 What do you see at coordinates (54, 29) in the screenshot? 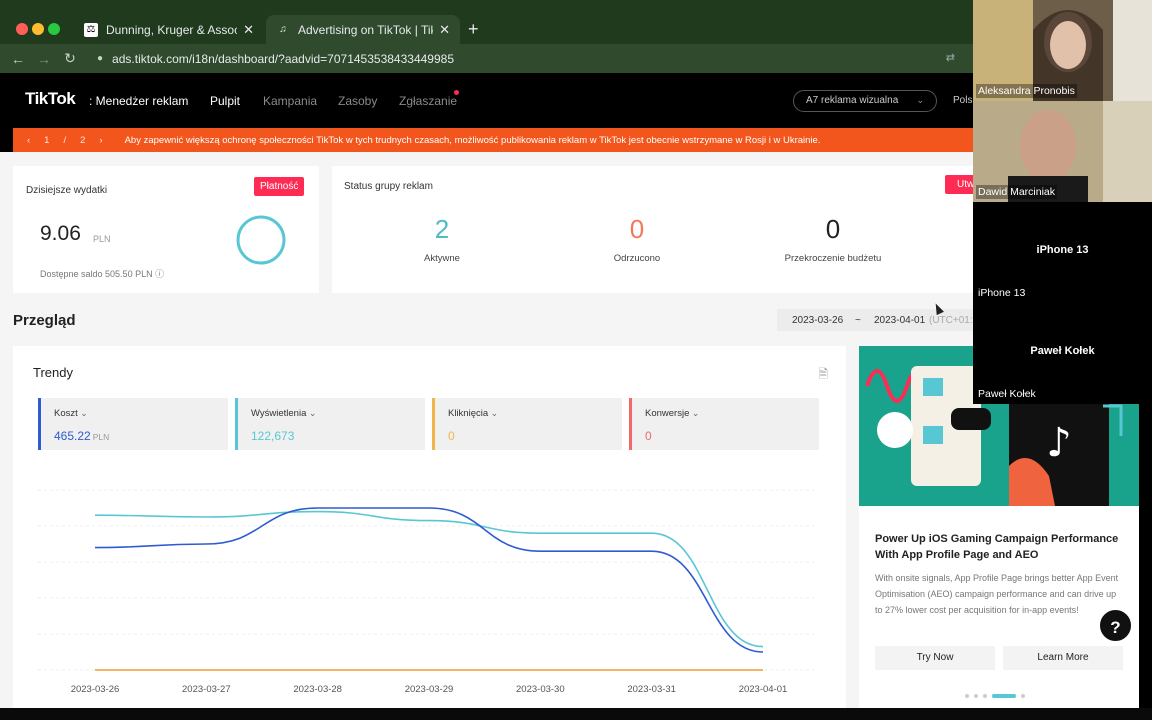
I see `maximize-window-button` at bounding box center [54, 29].